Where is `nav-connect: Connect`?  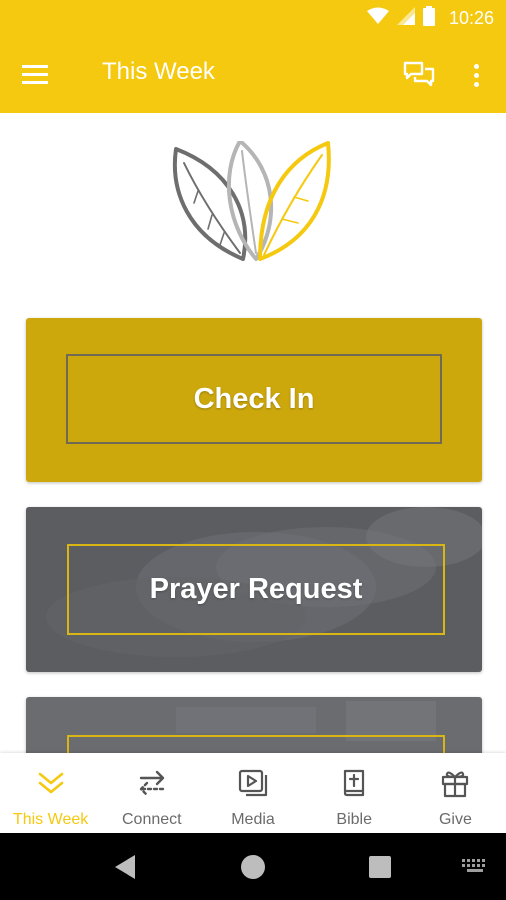 nav-connect: Connect is located at coordinates (151, 793).